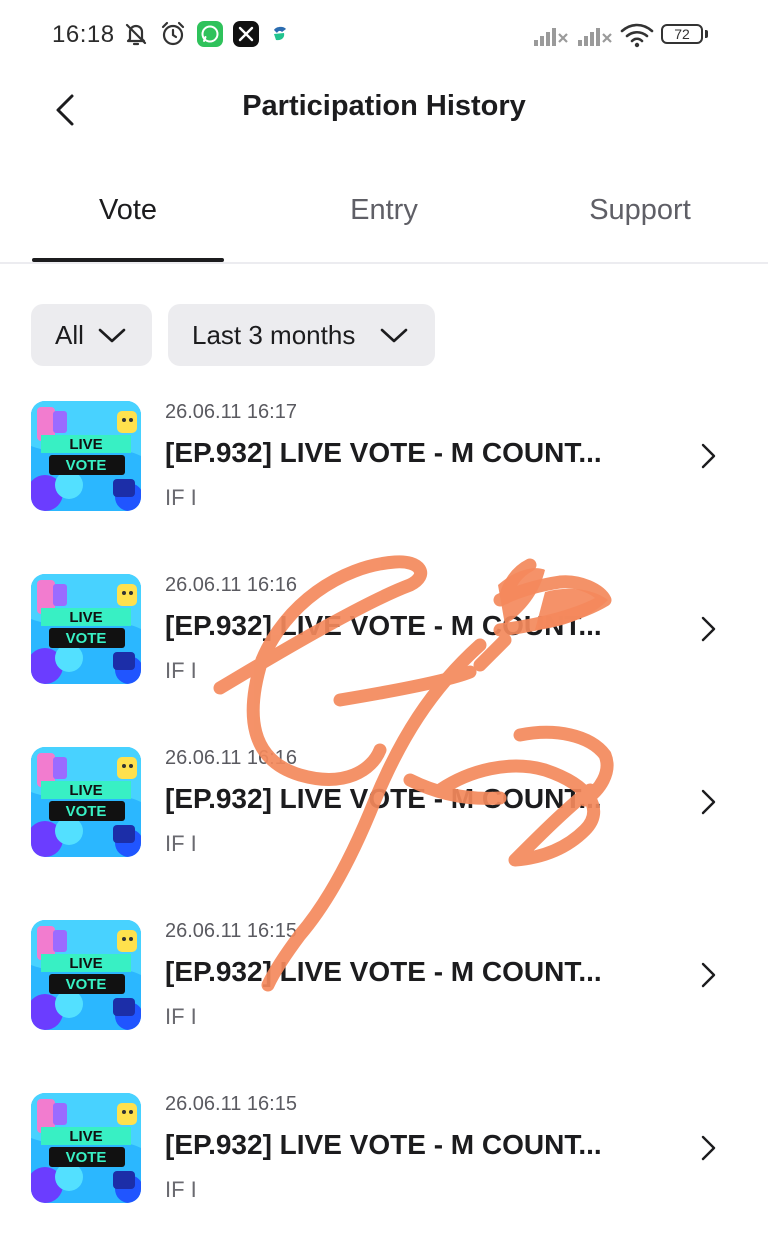 This screenshot has width=768, height=1243. Describe the element at coordinates (706, 34) in the screenshot. I see `battery-tip` at that location.